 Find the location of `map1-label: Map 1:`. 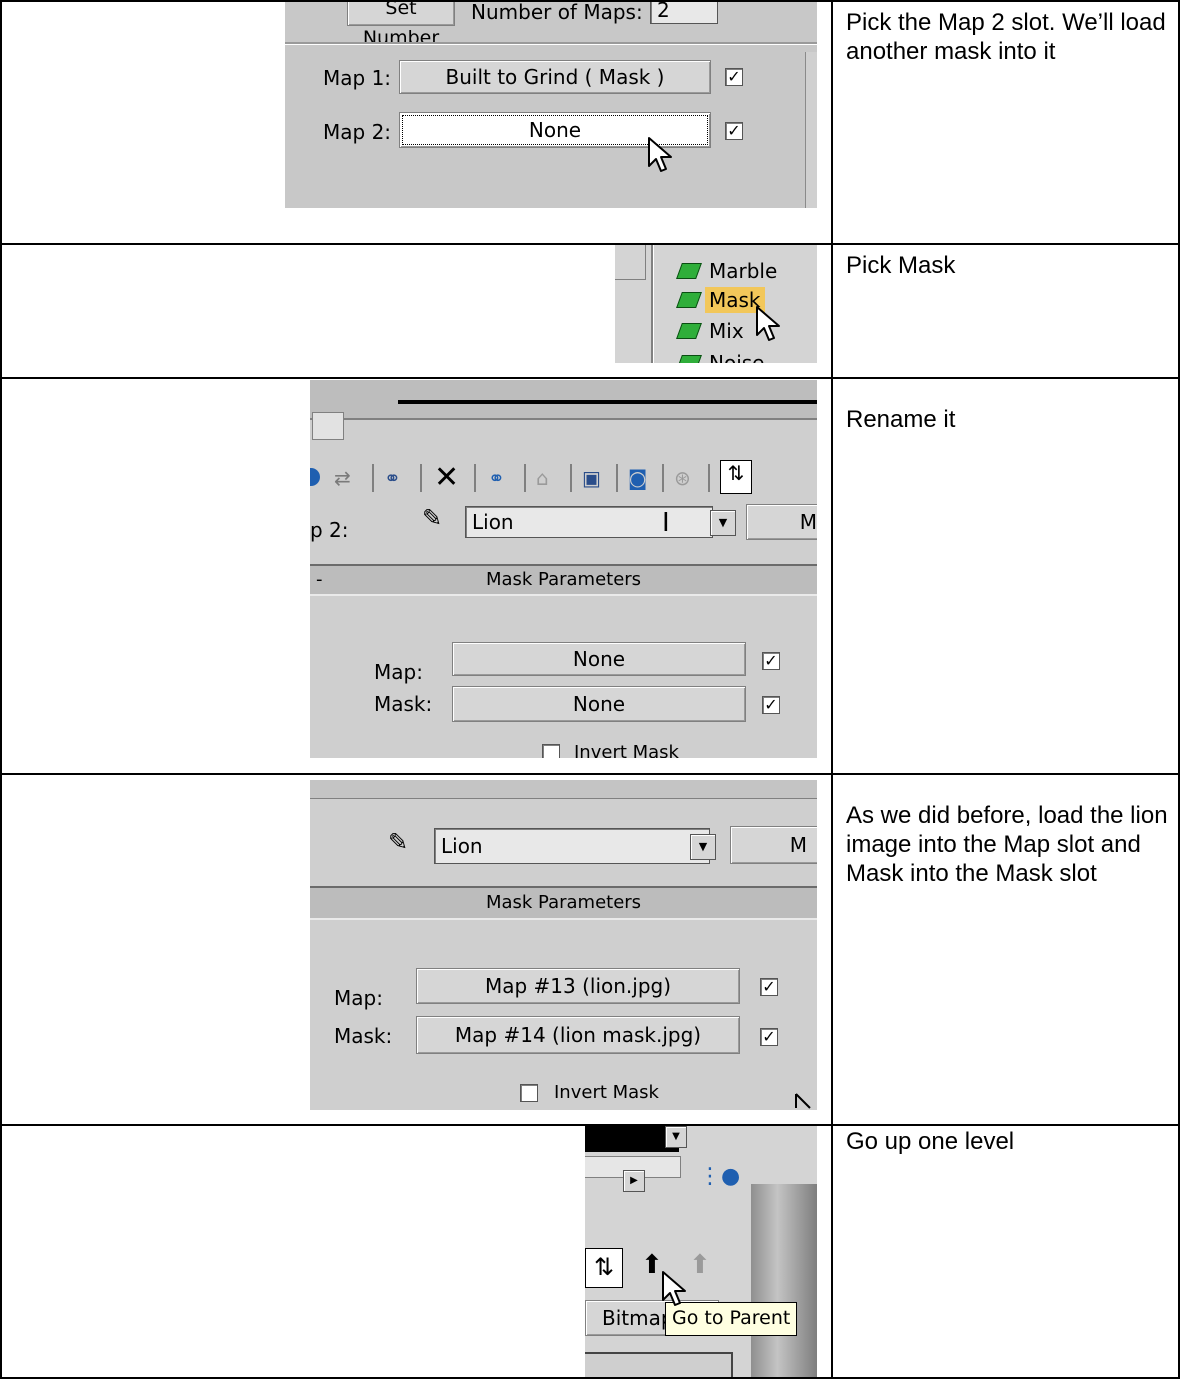

map1-label: Map 1: is located at coordinates (357, 78).